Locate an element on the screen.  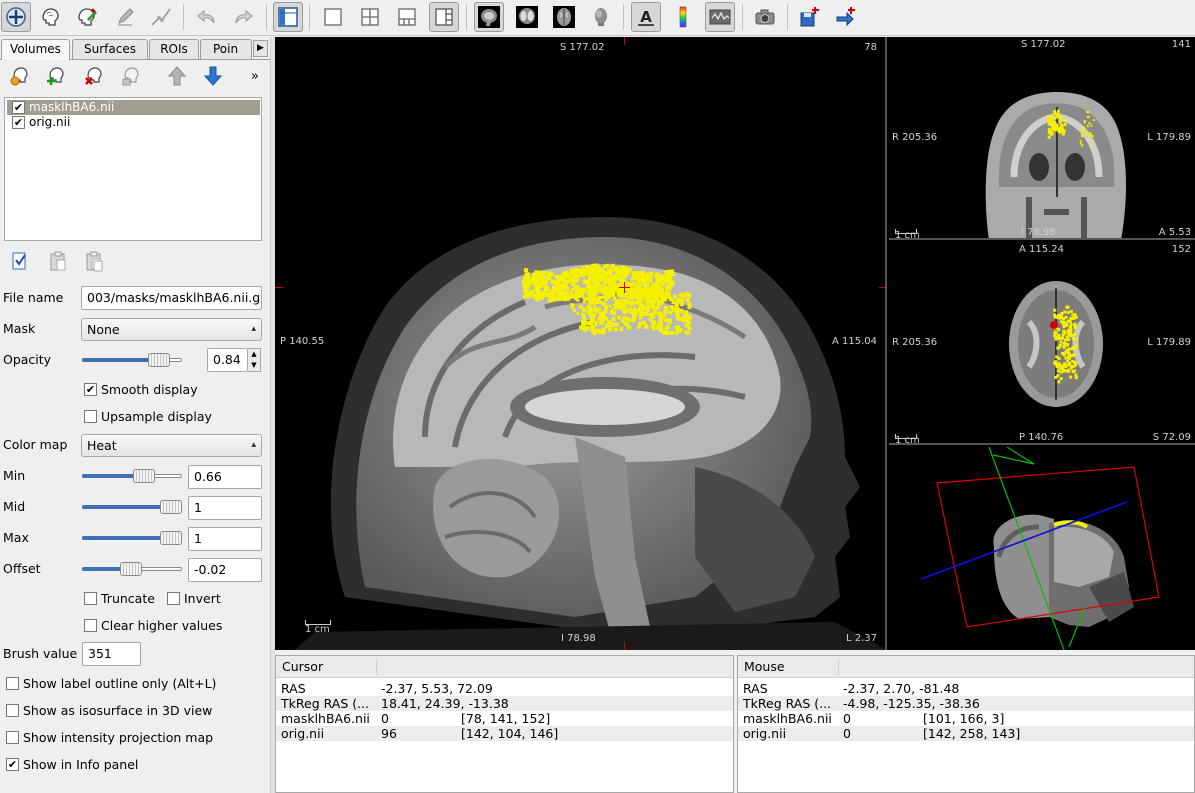
toggle-control-panel-button is located at coordinates (288, 17).